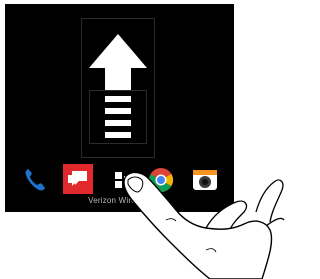 The width and height of the screenshot is (320, 279). What do you see at coordinates (118, 86) in the screenshot?
I see `swipe-up-arrow-icon` at bounding box center [118, 86].